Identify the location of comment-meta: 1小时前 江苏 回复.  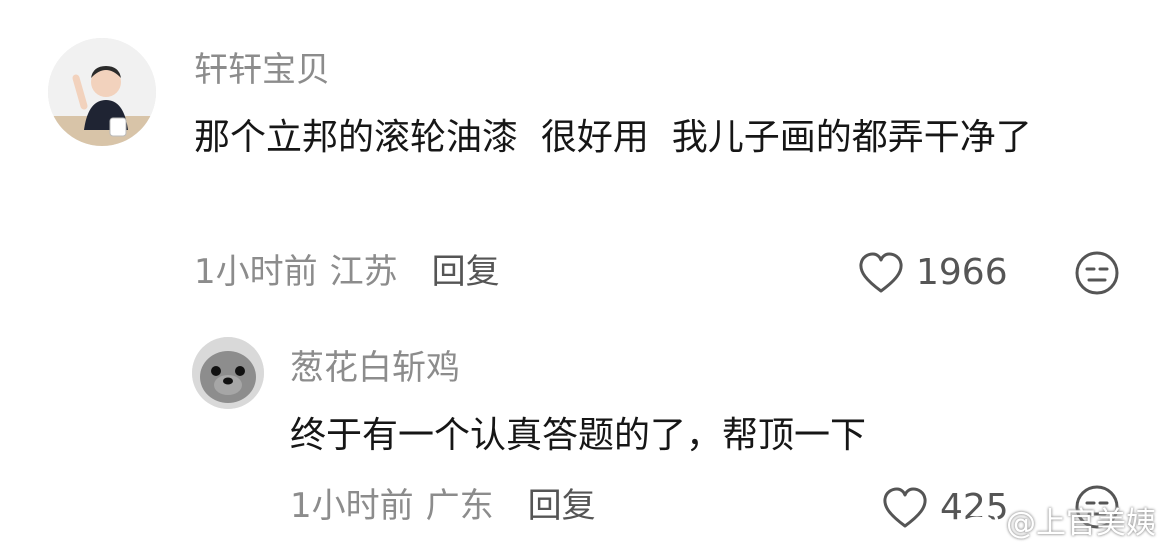
(347, 272).